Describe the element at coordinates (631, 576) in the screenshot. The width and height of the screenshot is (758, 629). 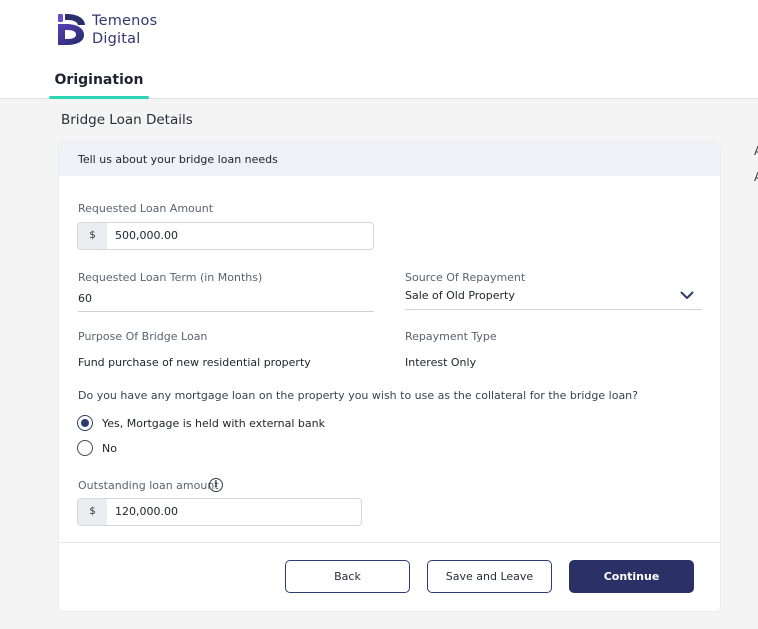
I see `continue-button: Continue` at that location.